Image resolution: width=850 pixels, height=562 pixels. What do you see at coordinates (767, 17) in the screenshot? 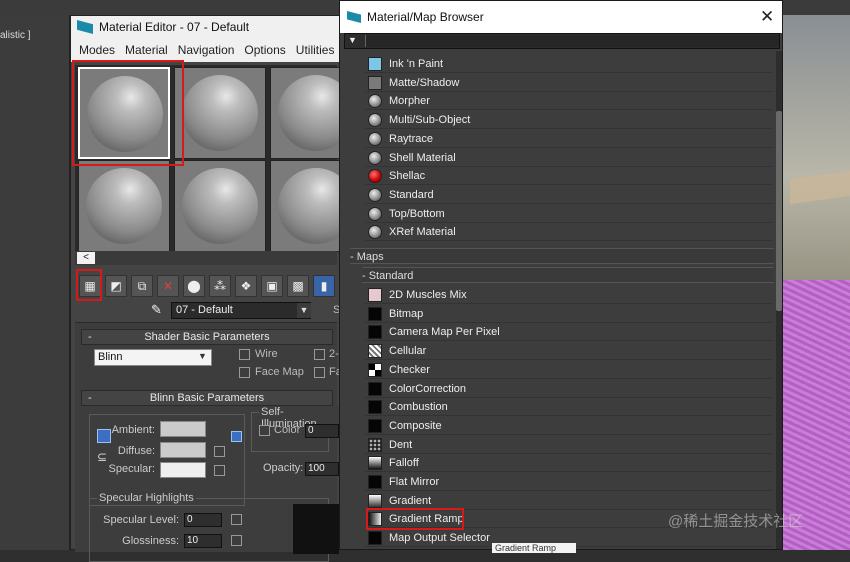
I see `close-icon: ✕` at bounding box center [767, 17].